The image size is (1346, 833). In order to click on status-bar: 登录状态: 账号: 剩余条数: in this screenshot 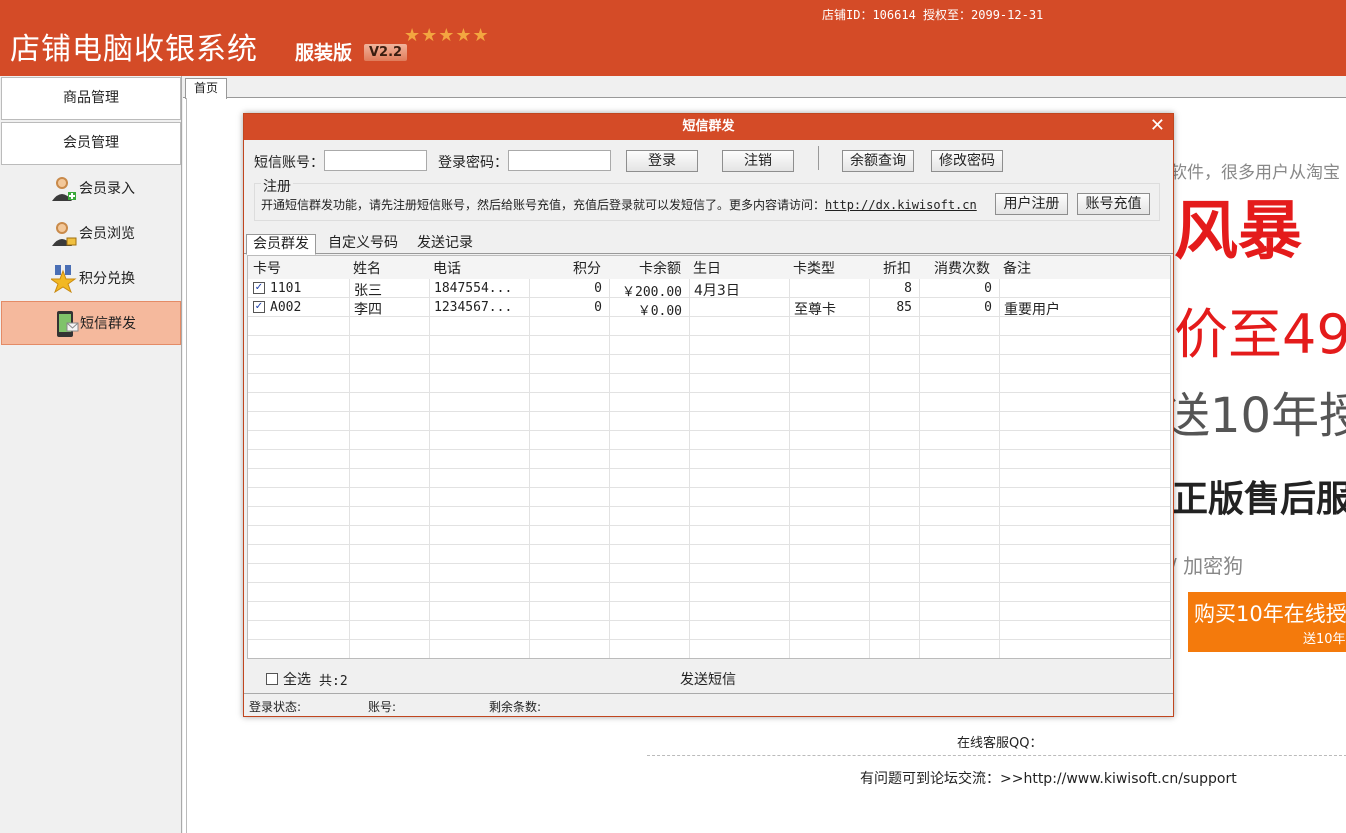, I will do `click(708, 706)`.